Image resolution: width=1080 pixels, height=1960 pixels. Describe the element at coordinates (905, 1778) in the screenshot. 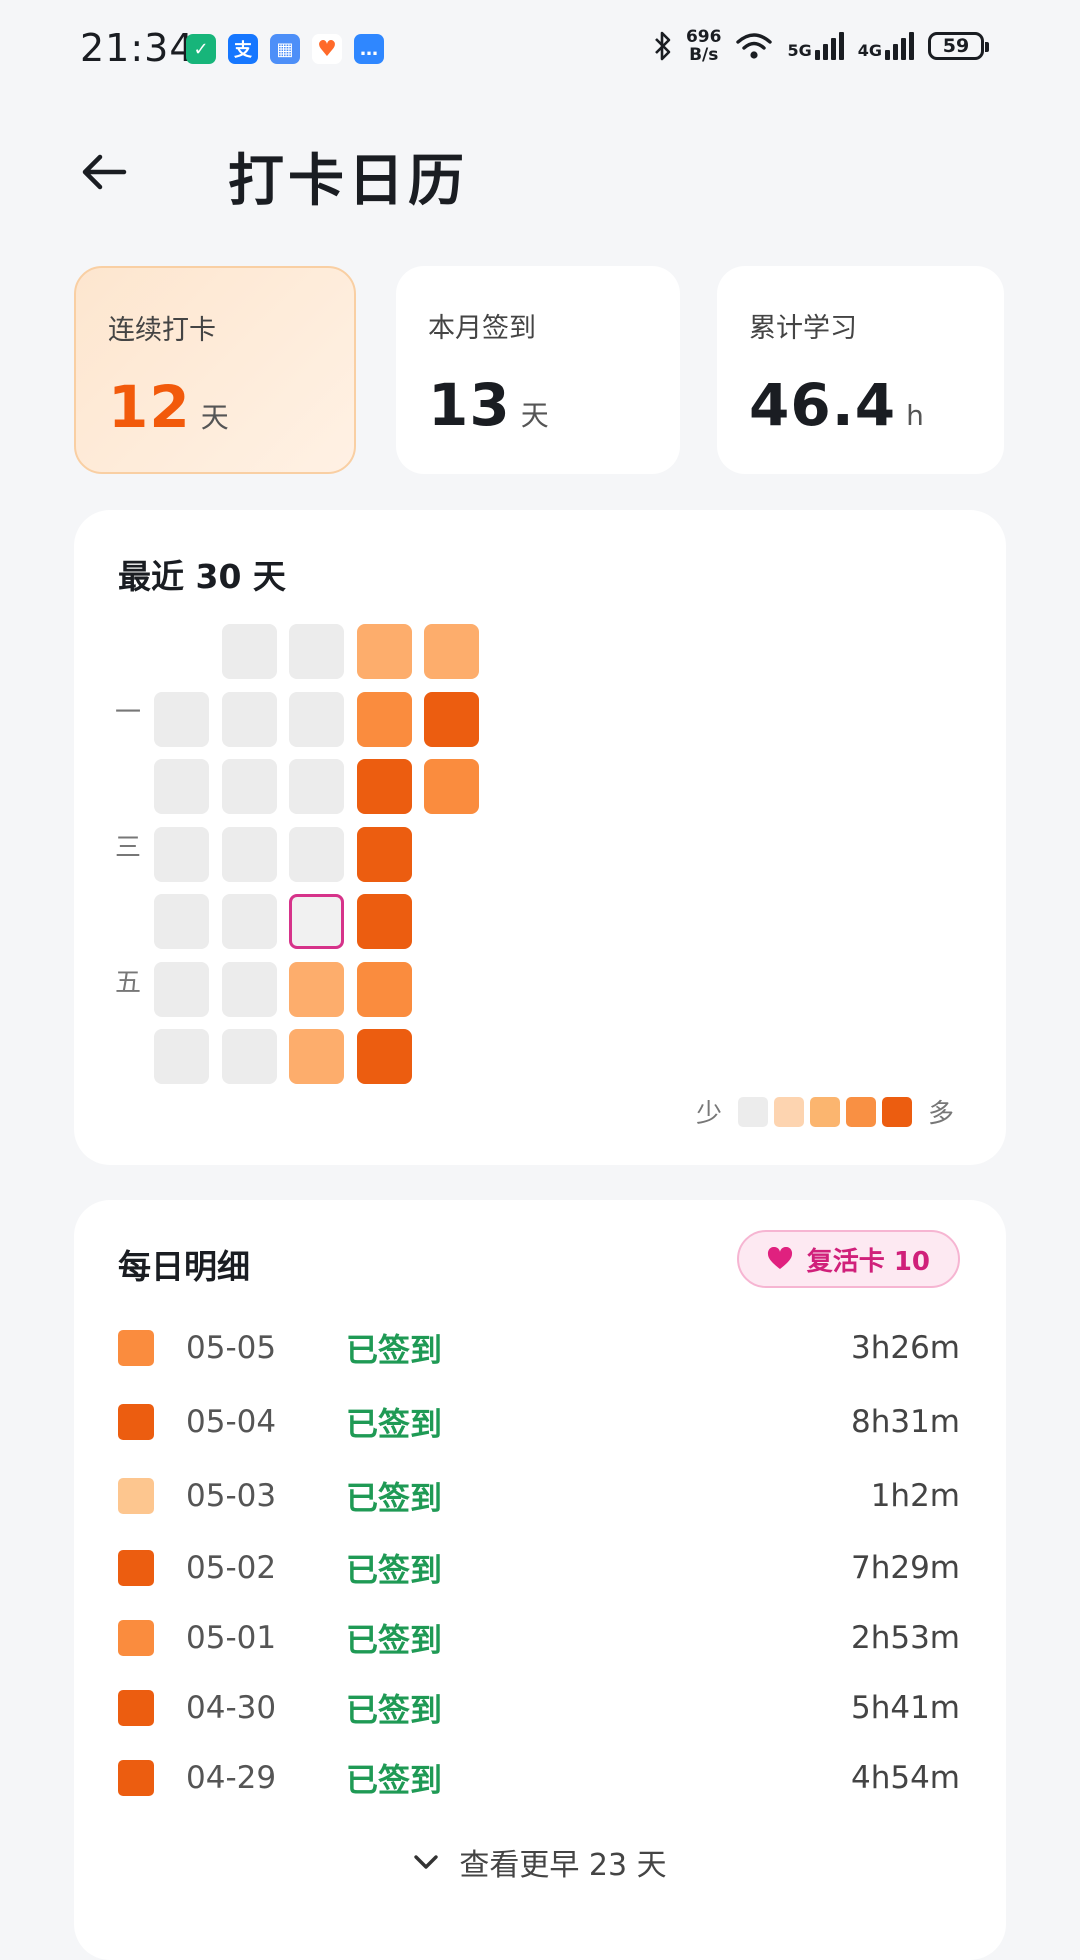

I see `row-duration: 4h54m` at that location.